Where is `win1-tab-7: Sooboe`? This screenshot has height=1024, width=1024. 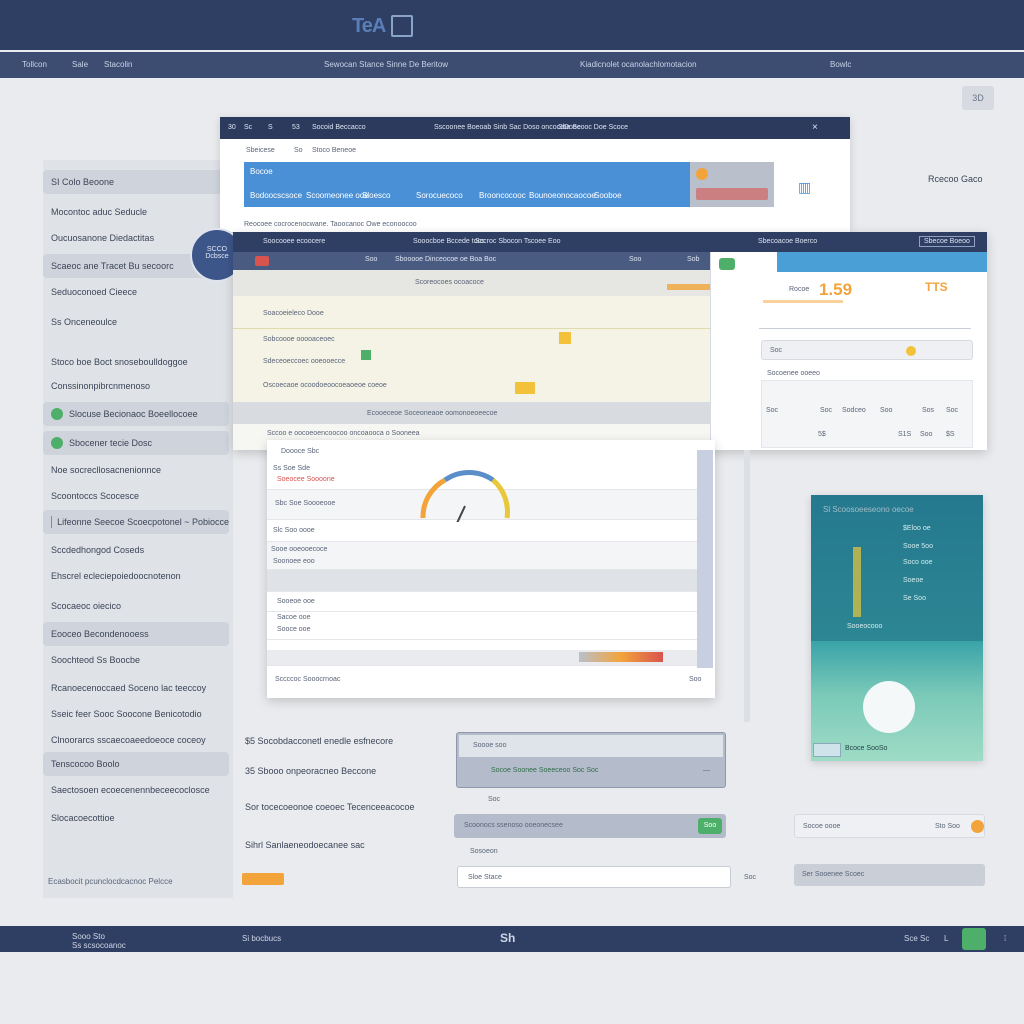 win1-tab-7: Sooboe is located at coordinates (608, 195).